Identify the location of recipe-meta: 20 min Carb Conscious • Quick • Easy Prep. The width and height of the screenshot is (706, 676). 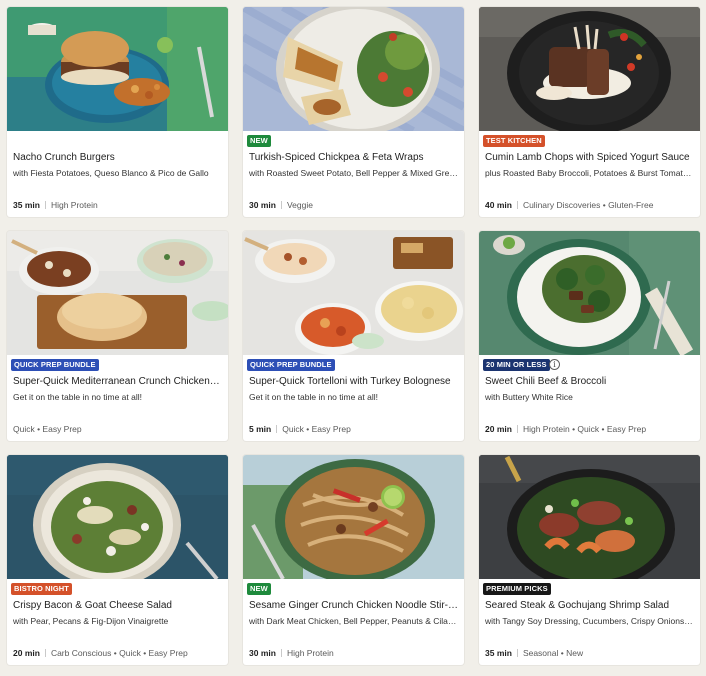
(117, 653).